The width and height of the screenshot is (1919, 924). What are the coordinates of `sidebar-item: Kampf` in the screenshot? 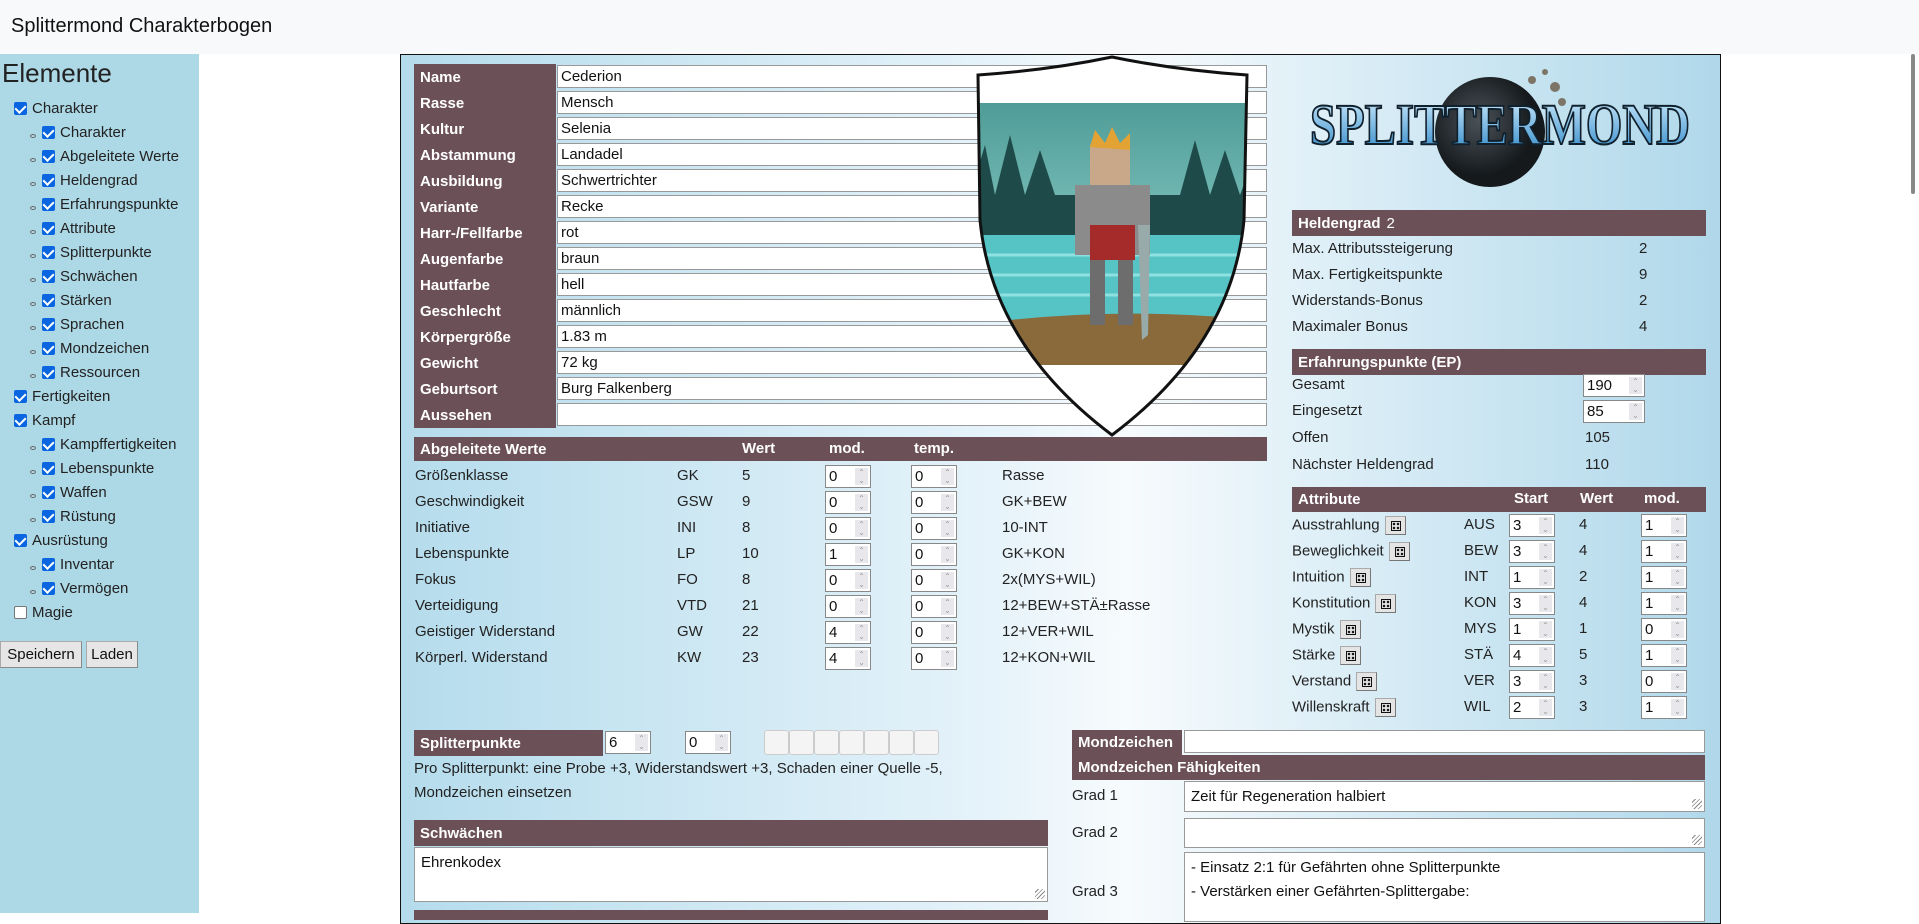 It's located at (44, 420).